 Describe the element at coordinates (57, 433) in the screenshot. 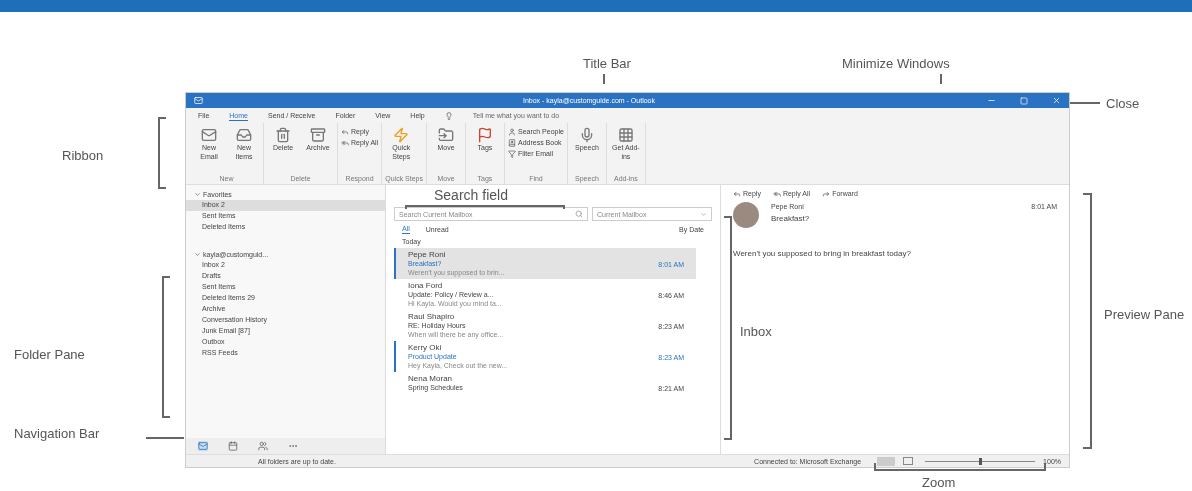

I see `annotation-label: Navigation Bar` at that location.